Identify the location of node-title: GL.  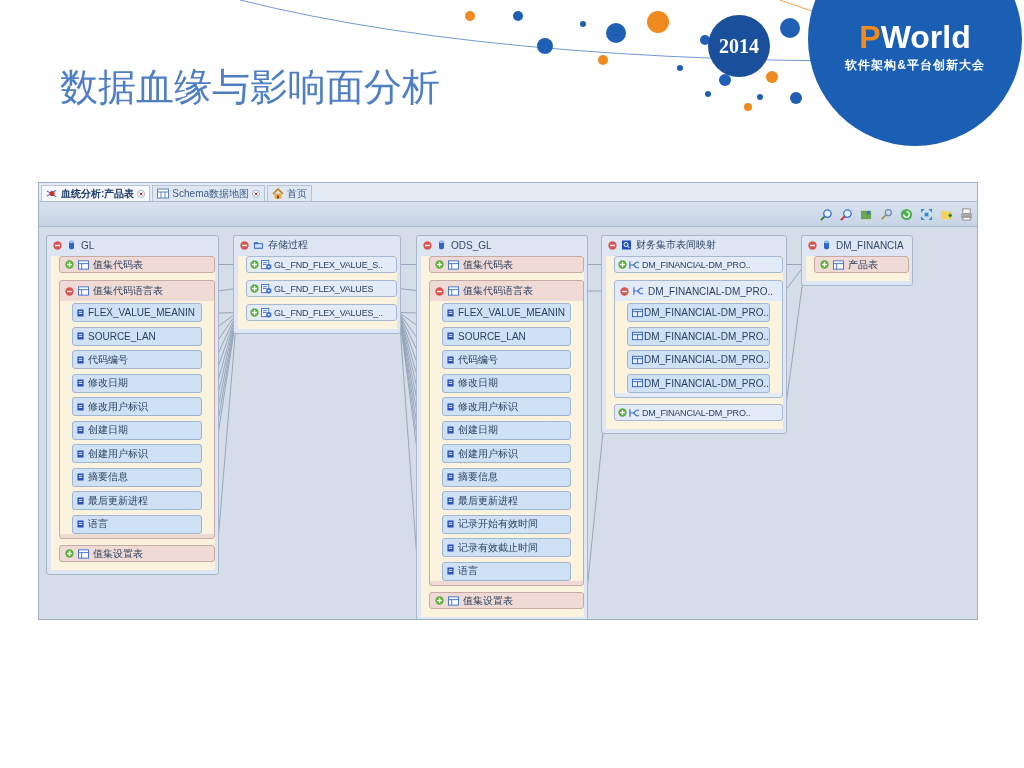
(88, 245).